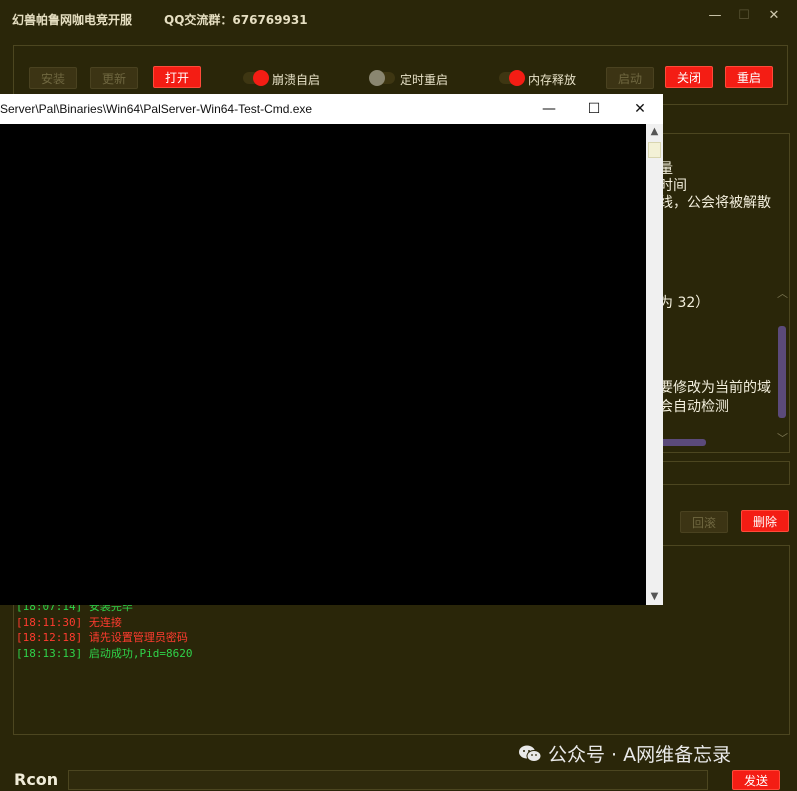 This screenshot has width=797, height=791. I want to click on close-server-button: 关闭, so click(689, 77).